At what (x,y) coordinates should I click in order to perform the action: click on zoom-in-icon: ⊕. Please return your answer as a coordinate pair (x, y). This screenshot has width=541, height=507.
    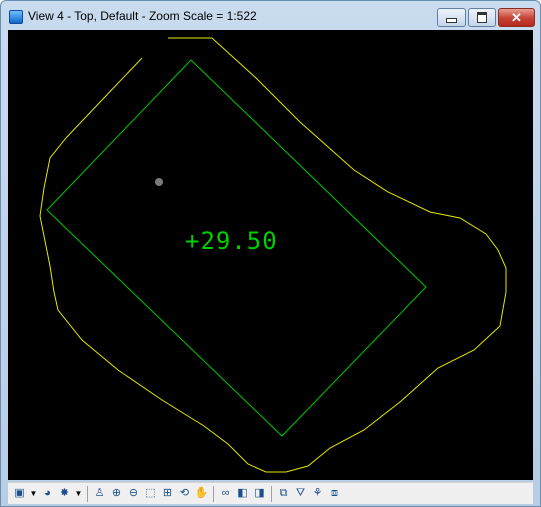
    Looking at the image, I should click on (117, 494).